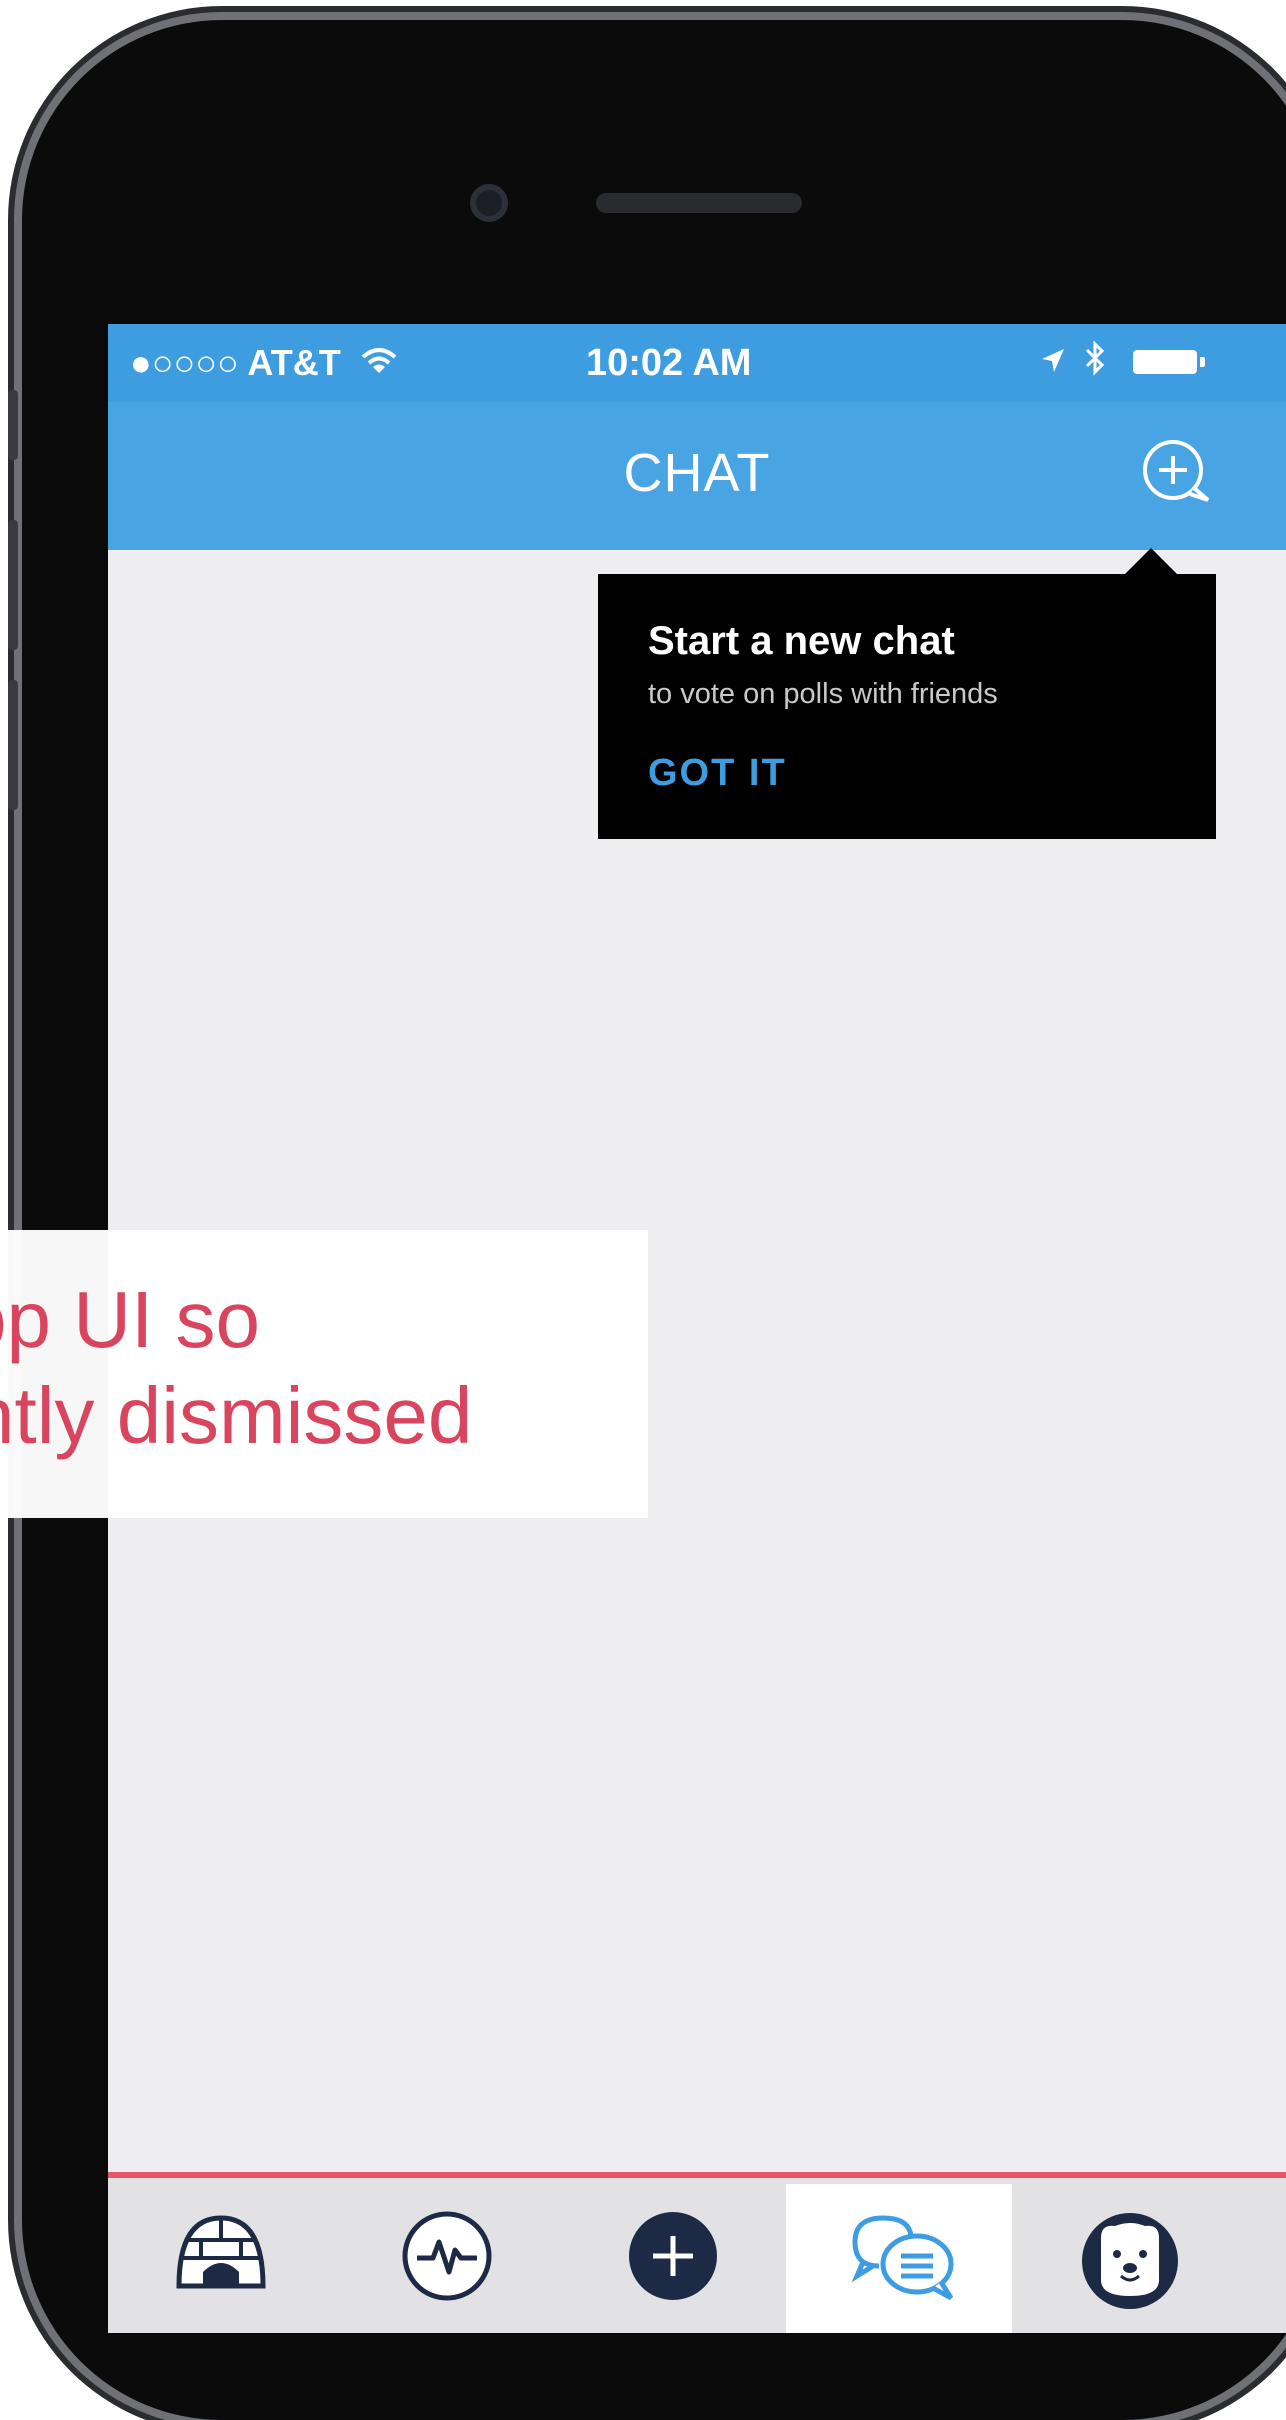 Image resolution: width=1286 pixels, height=2420 pixels. I want to click on status-bar: ●○○○○ AT&T 10:02 AM, so click(697, 363).